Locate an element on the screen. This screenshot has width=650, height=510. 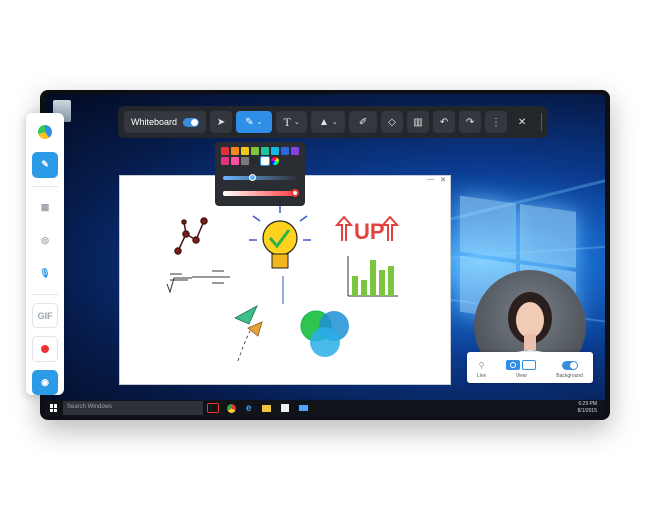
background-control: Background is located at coordinates (569, 370).